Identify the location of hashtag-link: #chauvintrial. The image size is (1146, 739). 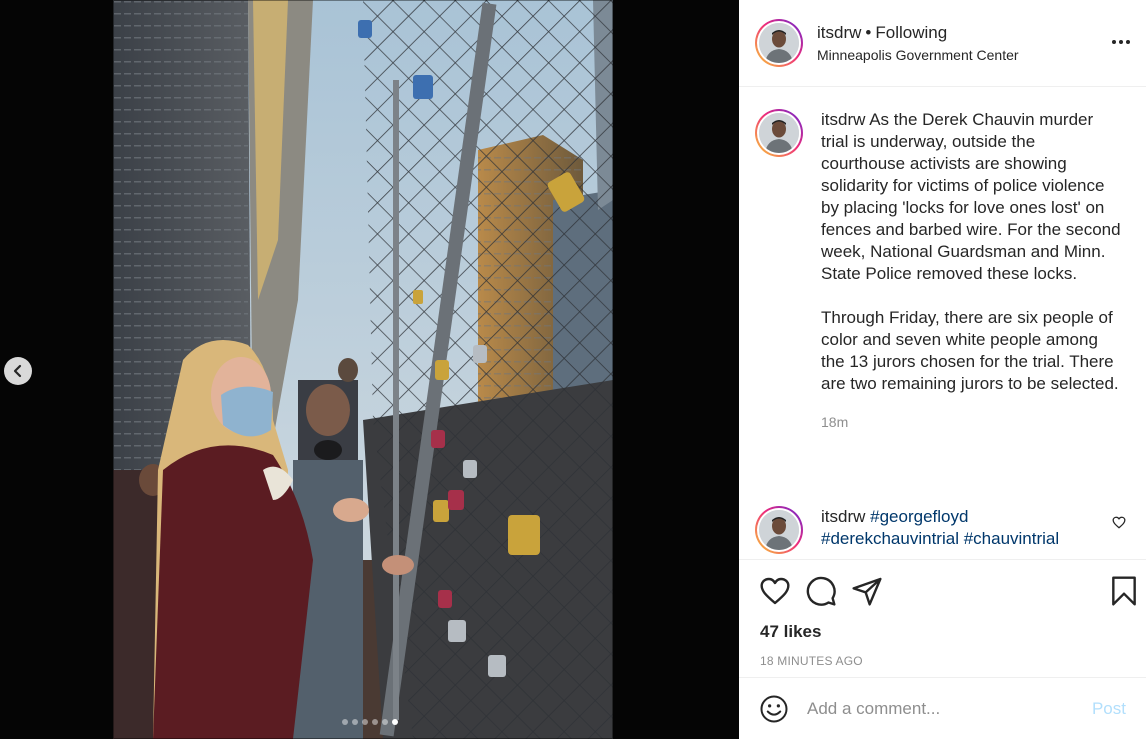
(1011, 538).